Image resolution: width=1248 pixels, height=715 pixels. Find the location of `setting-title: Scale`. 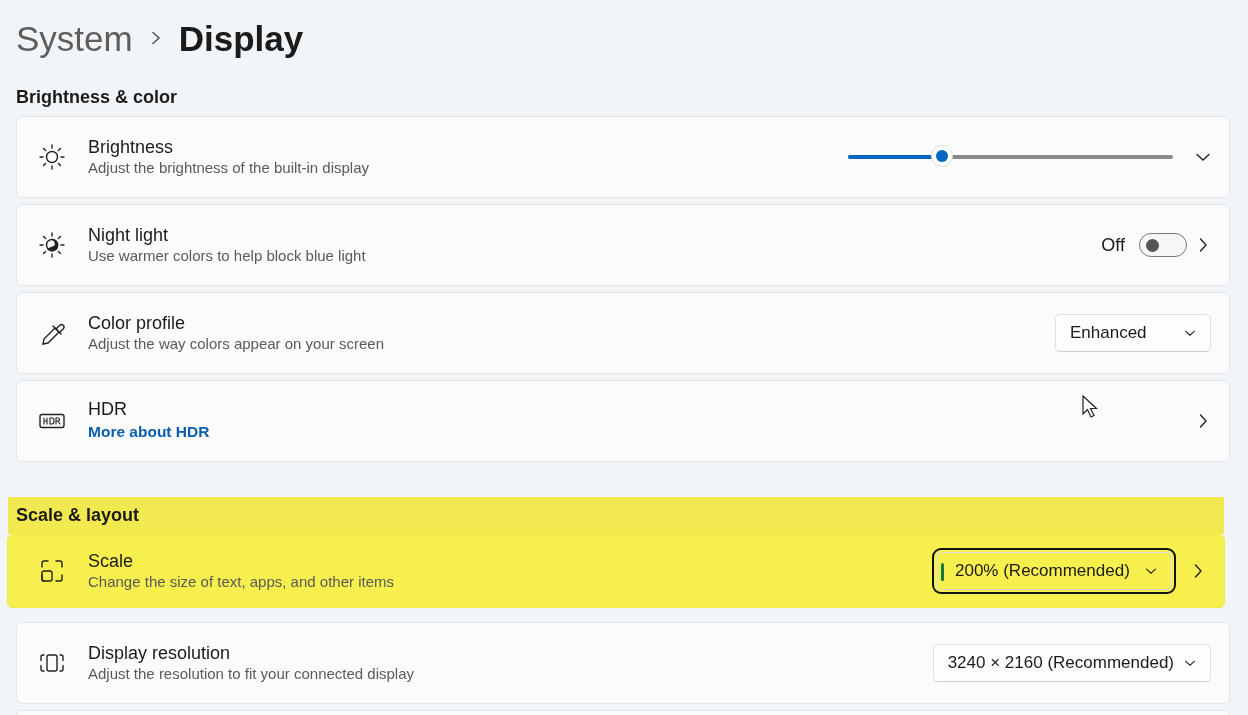

setting-title: Scale is located at coordinates (111, 561).